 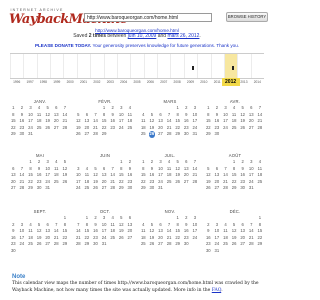 I want to click on timeline-year-2003, so click(x=110, y=66).